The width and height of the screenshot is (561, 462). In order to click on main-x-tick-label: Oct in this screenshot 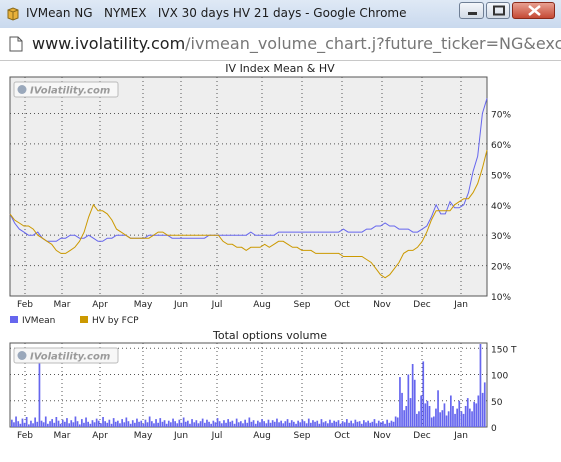, I will do `click(342, 305)`.